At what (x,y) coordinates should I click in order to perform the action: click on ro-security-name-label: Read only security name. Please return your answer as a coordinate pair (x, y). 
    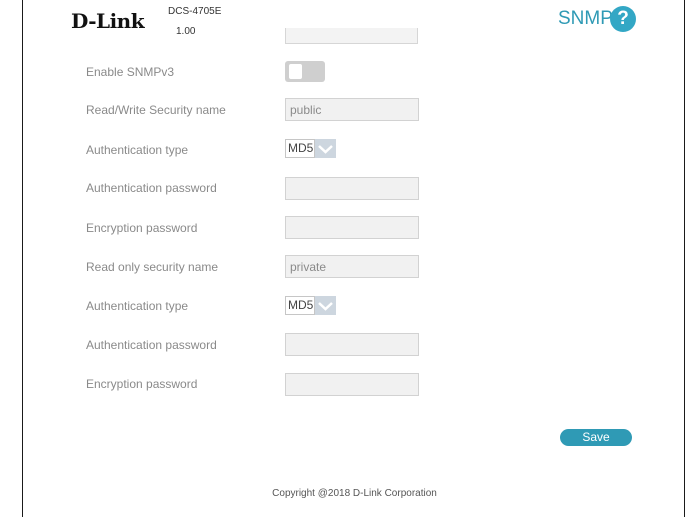
    Looking at the image, I should click on (152, 267).